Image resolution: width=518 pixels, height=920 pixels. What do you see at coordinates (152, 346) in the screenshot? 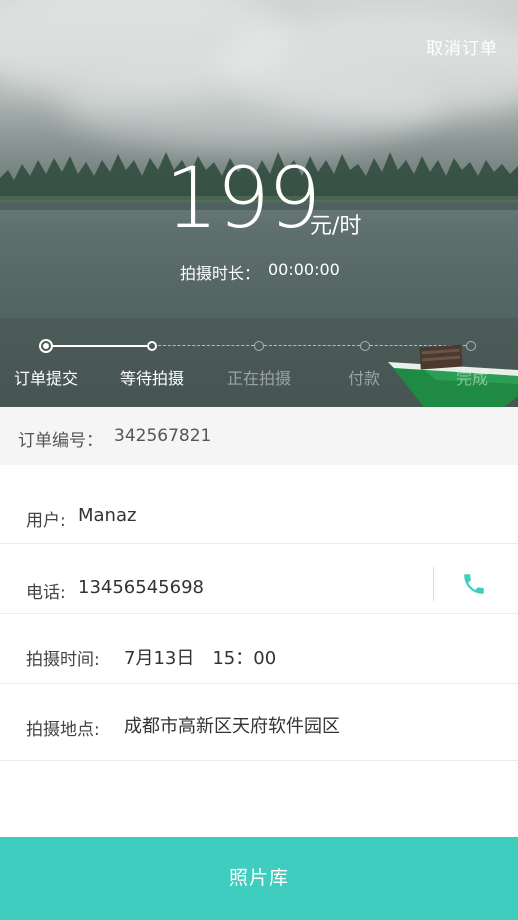
I see `step-dot-waiting` at bounding box center [152, 346].